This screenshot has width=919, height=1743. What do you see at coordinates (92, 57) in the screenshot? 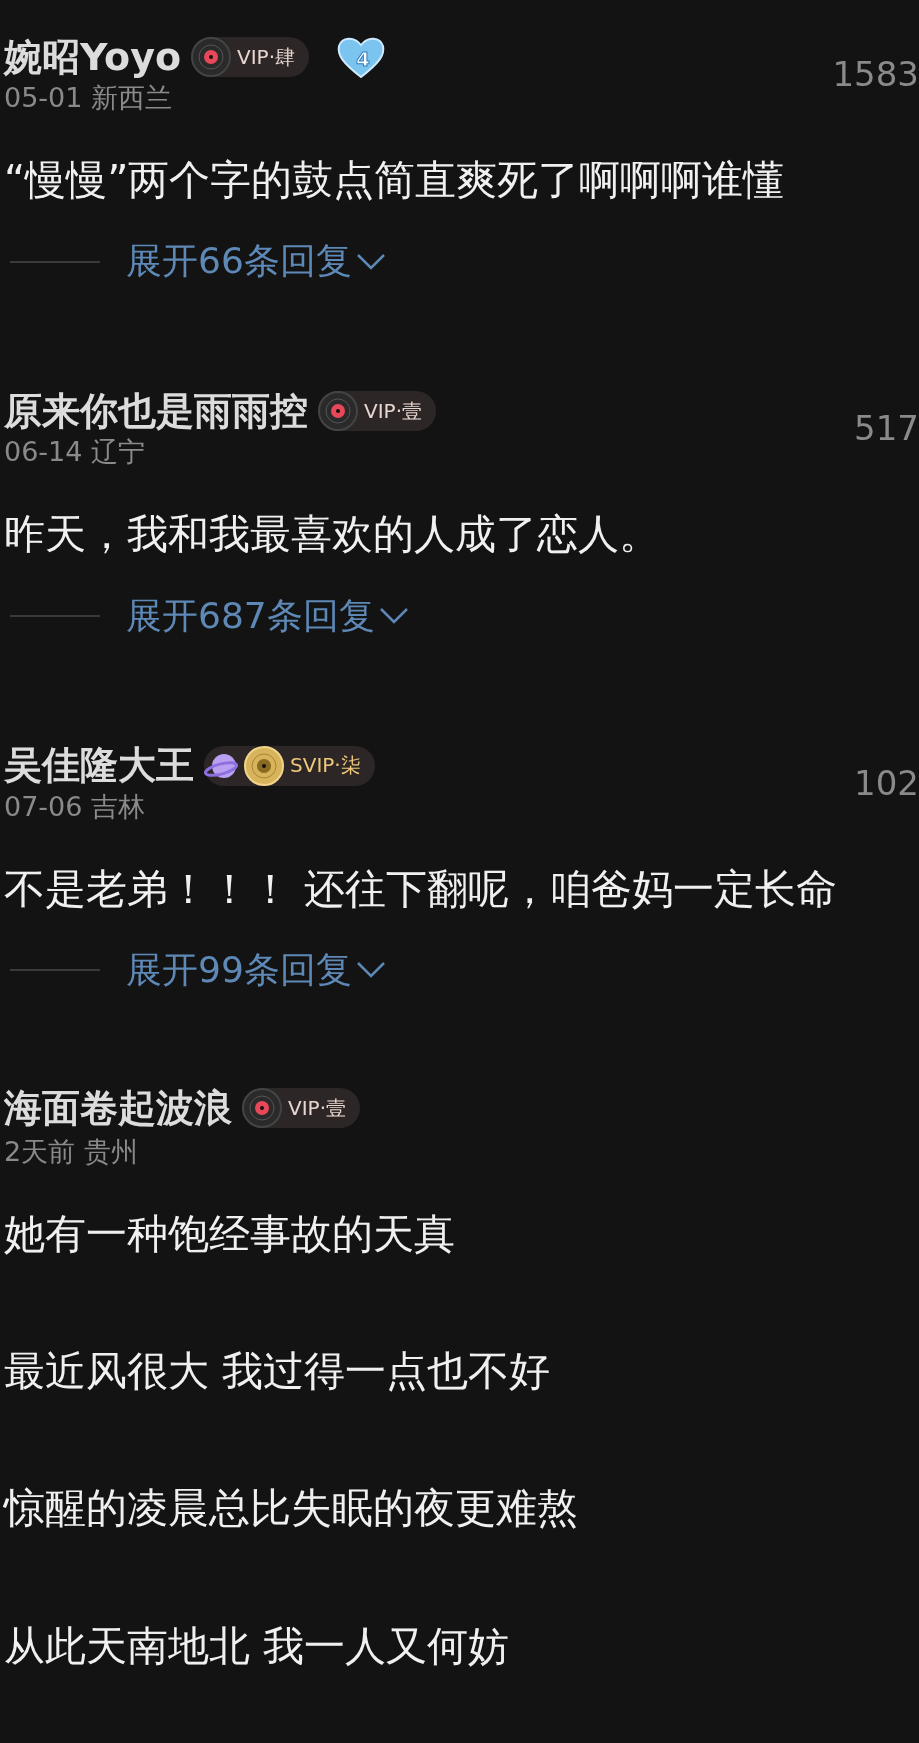
I see `user-name: 婉昭Yoyo` at bounding box center [92, 57].